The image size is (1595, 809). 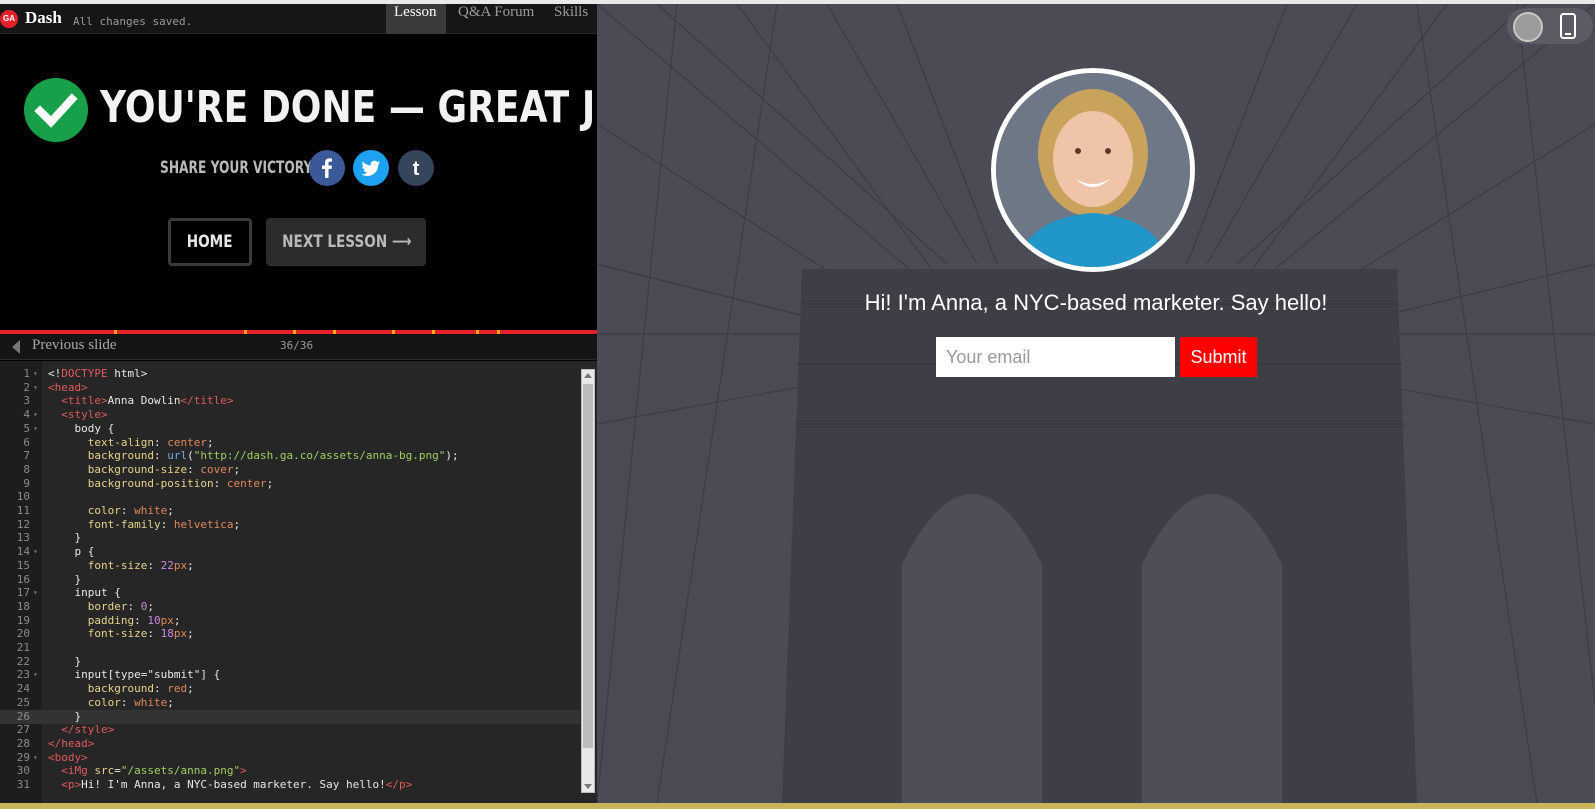 I want to click on app-name: Dash, so click(x=43, y=18).